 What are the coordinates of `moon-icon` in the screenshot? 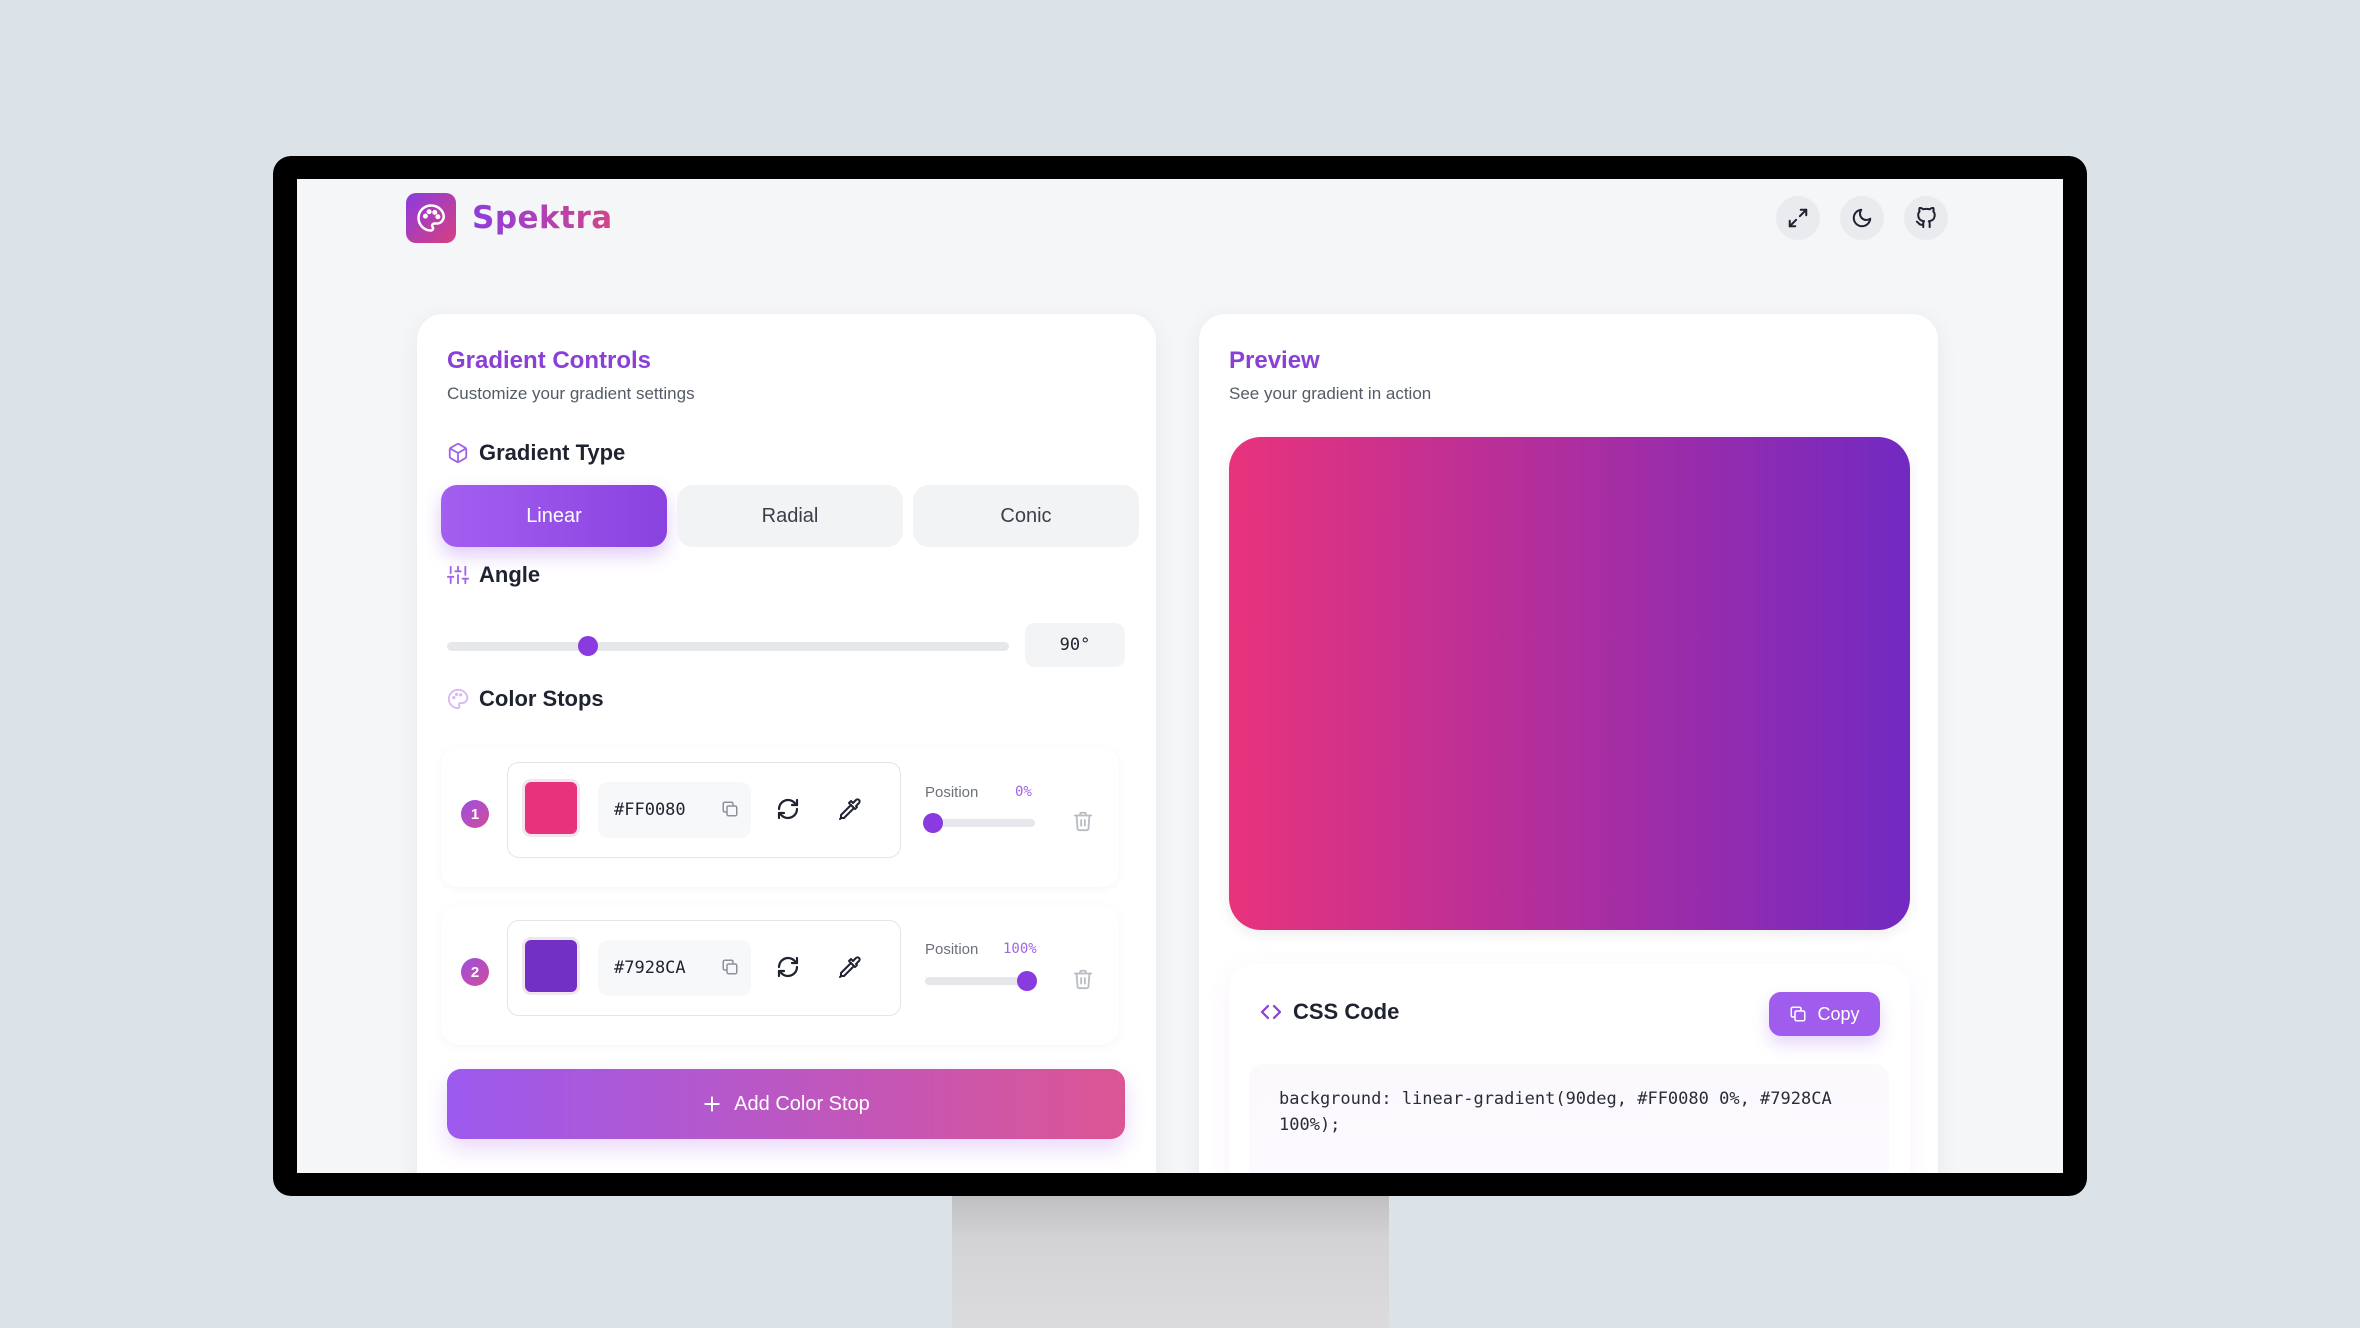 It's located at (1862, 218).